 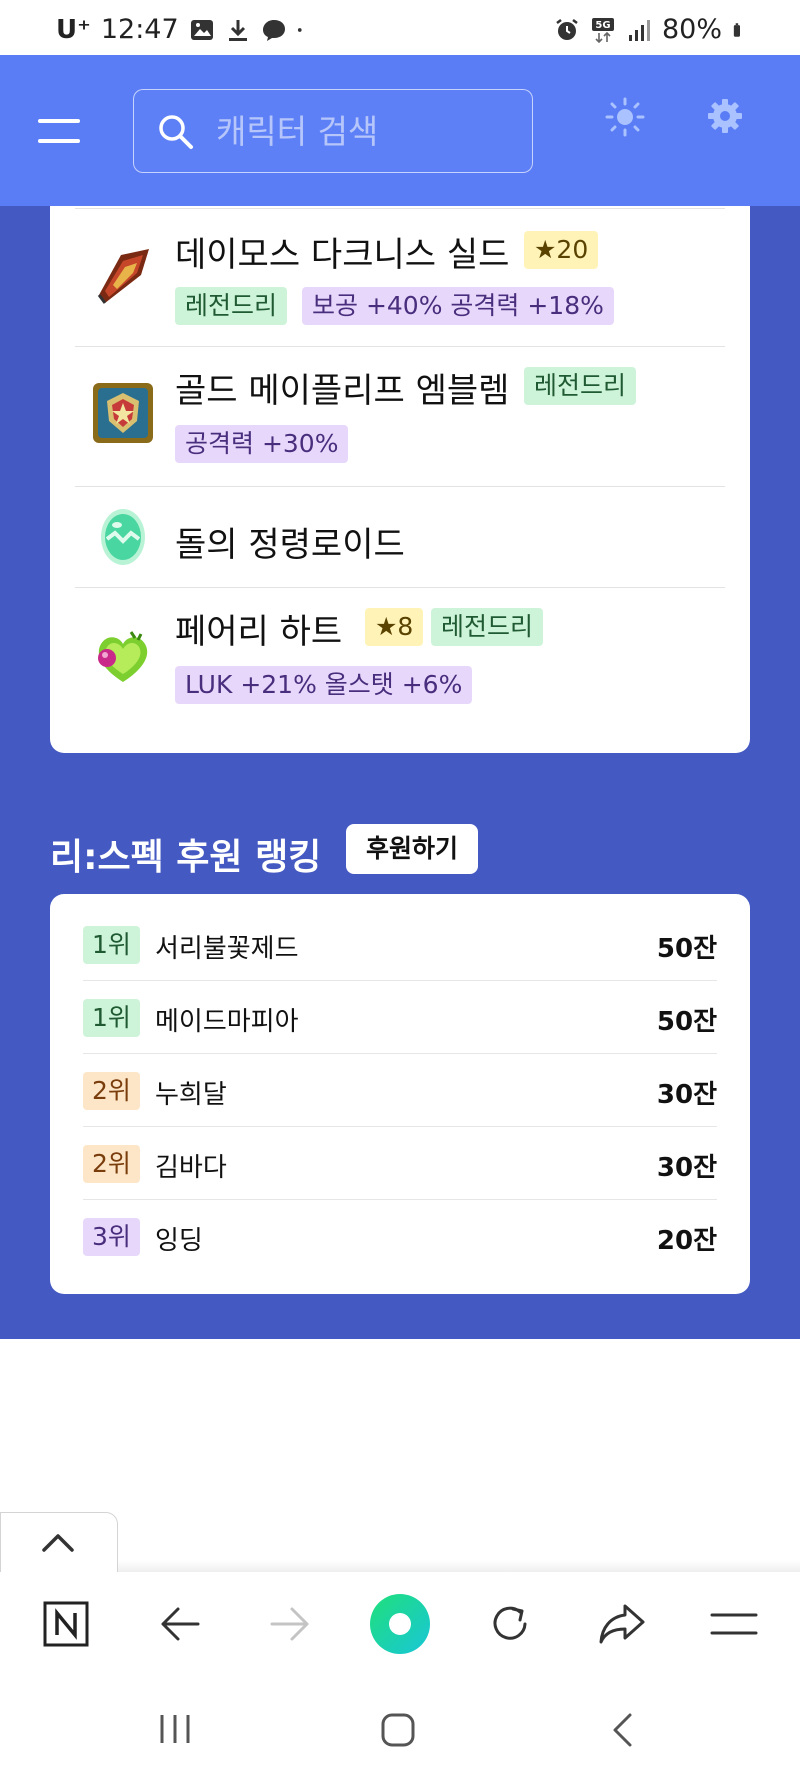 I want to click on forward-button, so click(x=290, y=1624).